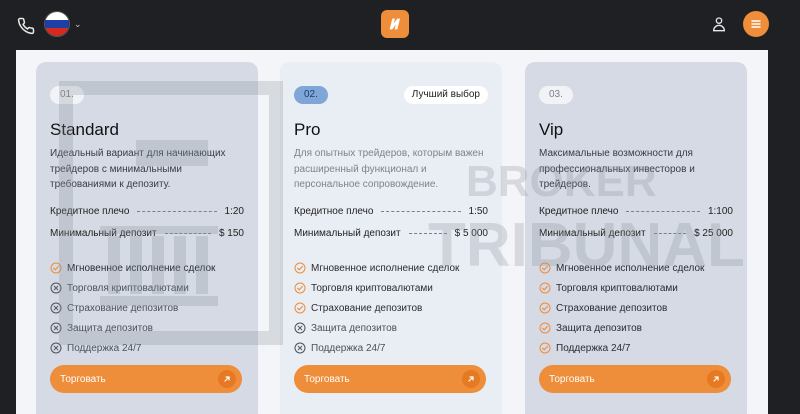 Image resolution: width=800 pixels, height=414 pixels. I want to click on chevron-down-icon: ⌄, so click(78, 23).